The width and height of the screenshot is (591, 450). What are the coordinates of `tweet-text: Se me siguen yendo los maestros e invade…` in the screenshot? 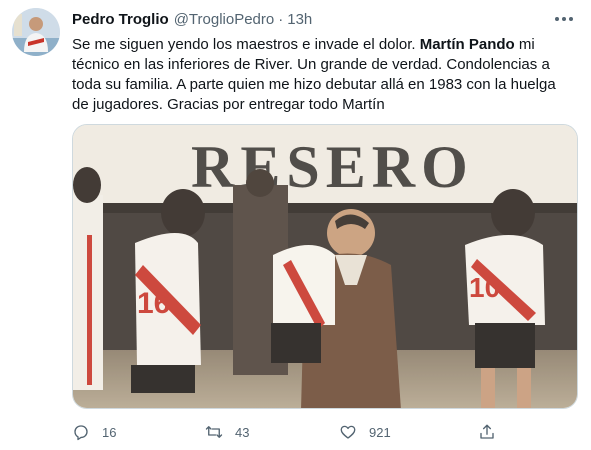 It's located at (321, 75).